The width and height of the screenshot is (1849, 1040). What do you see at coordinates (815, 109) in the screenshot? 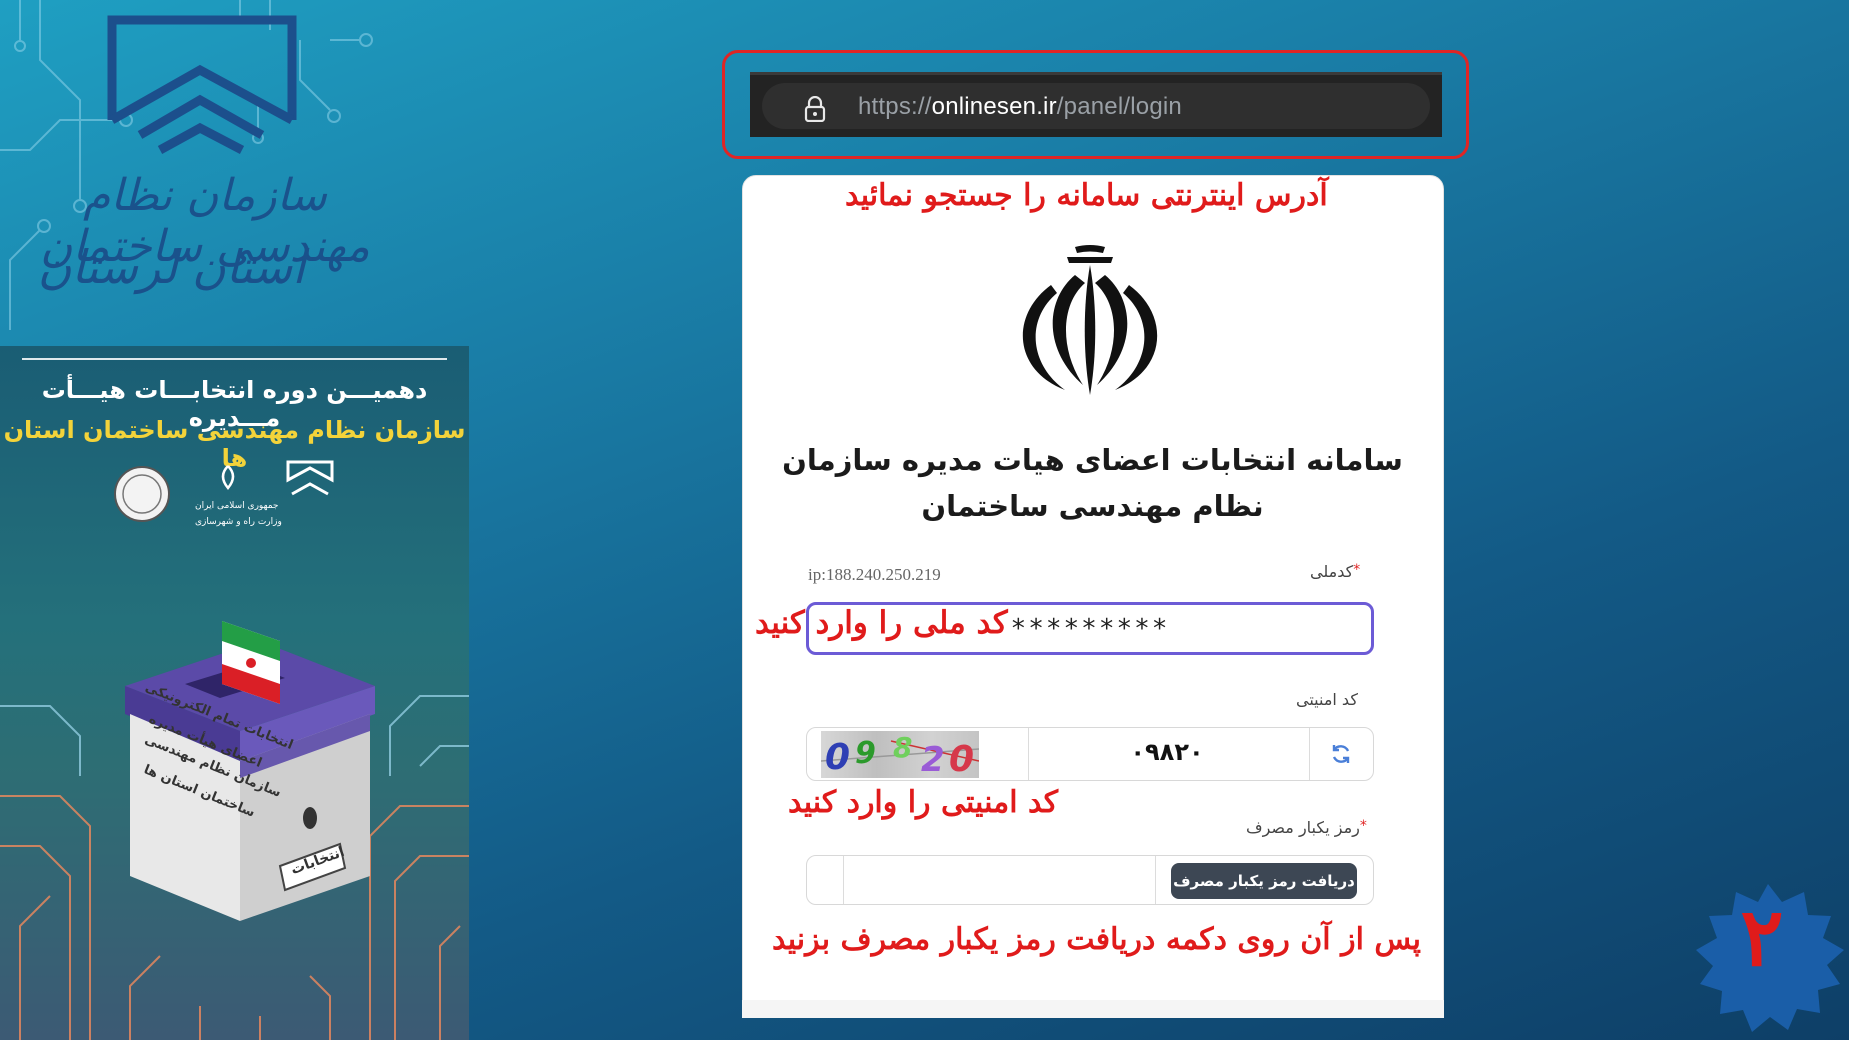
I see `lock-icon` at bounding box center [815, 109].